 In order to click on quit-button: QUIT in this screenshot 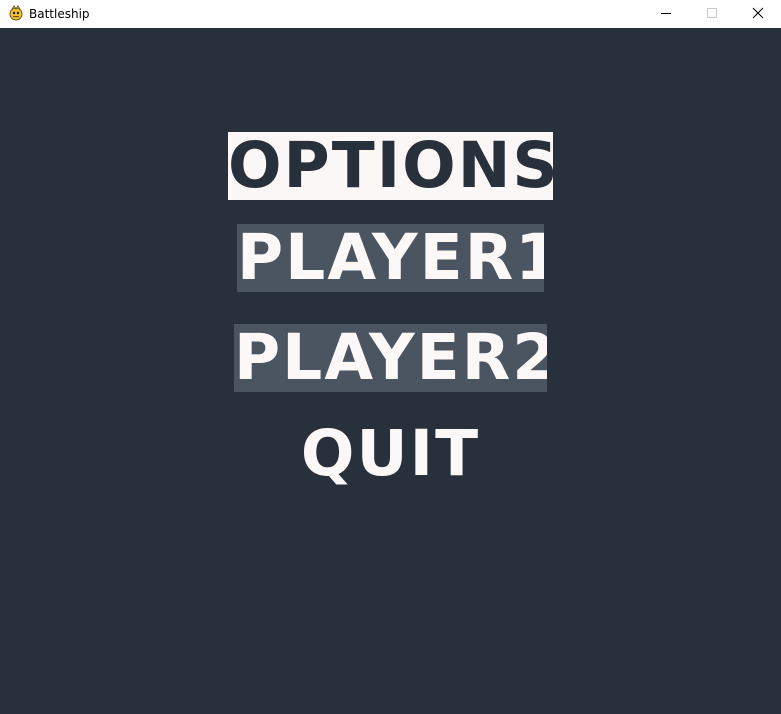, I will do `click(390, 454)`.